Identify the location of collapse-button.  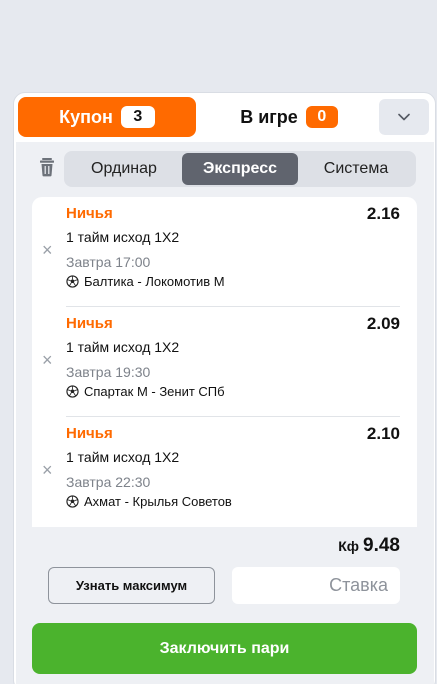
(404, 117).